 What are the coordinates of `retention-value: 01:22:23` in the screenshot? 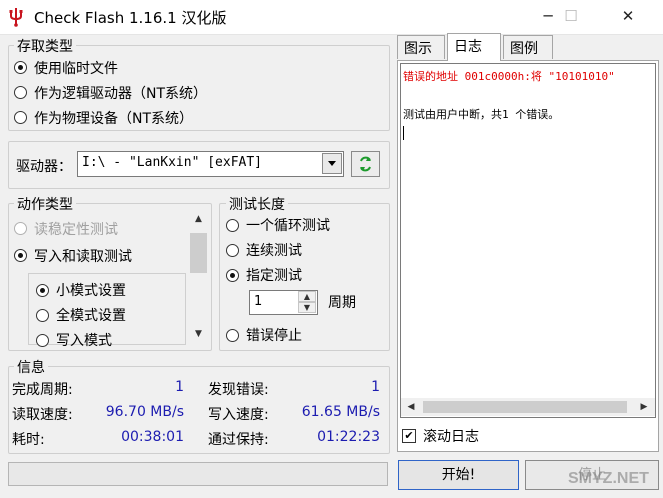 It's located at (348, 437).